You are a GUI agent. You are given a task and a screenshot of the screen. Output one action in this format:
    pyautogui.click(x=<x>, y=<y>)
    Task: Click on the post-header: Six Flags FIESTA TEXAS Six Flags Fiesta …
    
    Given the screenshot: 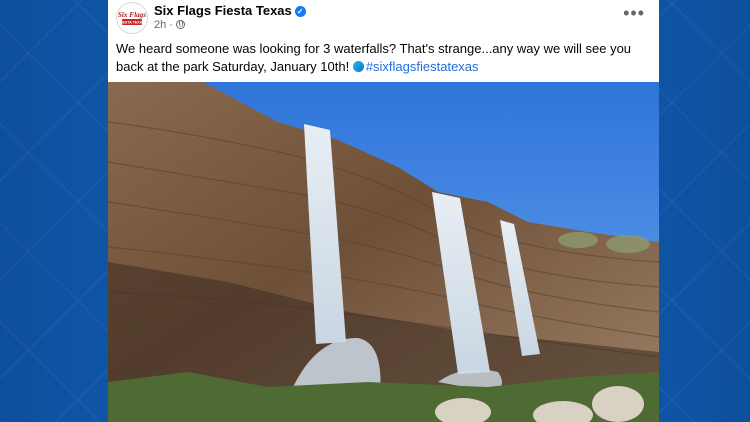 What is the action you would take?
    pyautogui.click(x=383, y=19)
    